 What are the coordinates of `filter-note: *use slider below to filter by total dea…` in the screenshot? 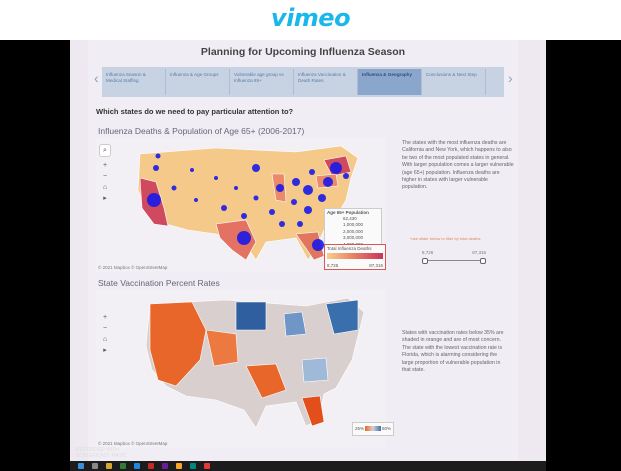 It's located at (445, 238).